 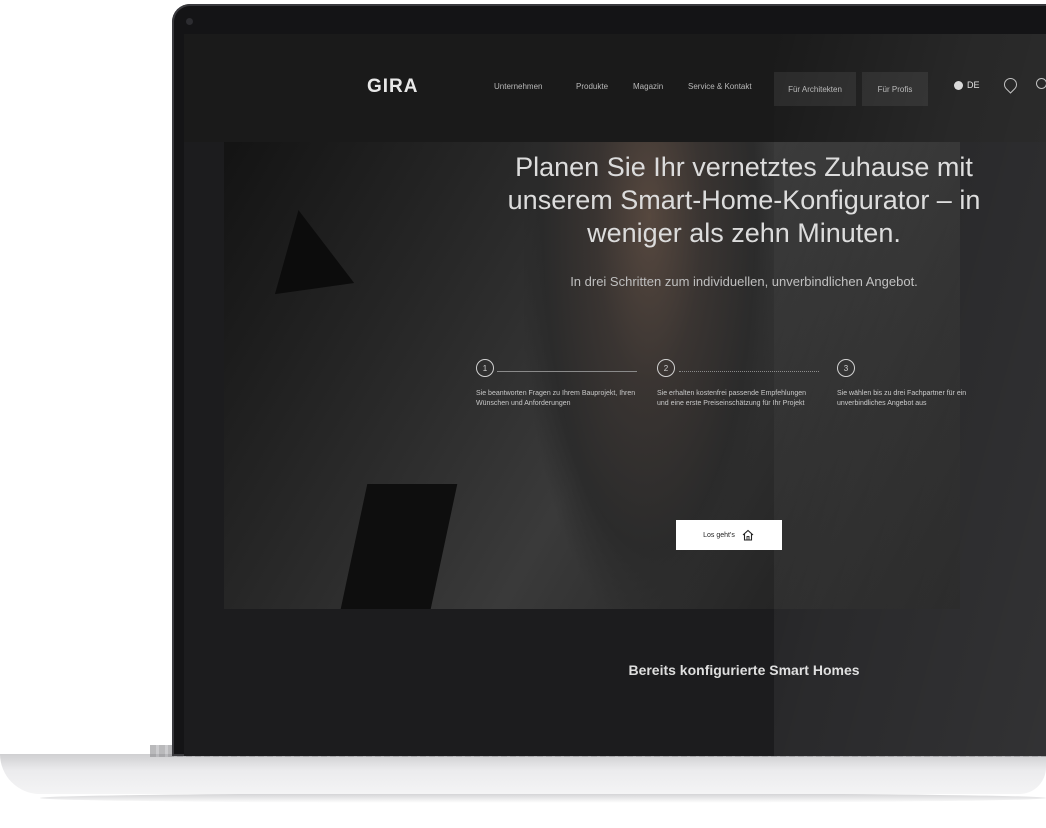 I want to click on desk-lamp-shape, so click(x=309, y=249).